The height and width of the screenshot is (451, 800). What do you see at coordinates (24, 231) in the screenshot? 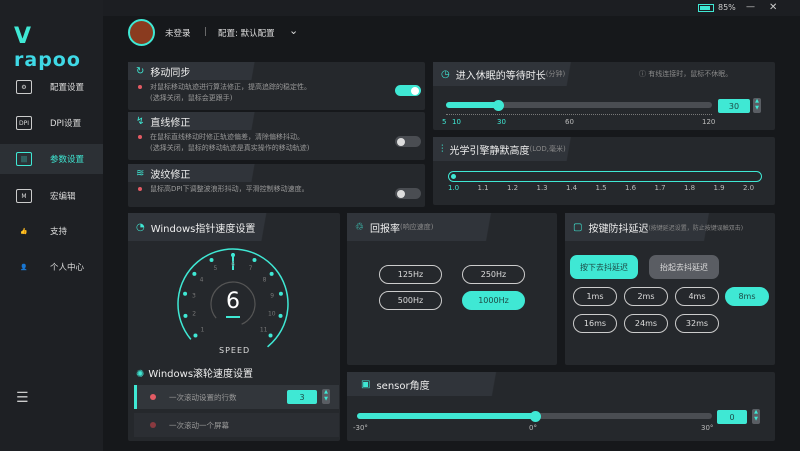
I see `thumbs-up-icon: 👍` at bounding box center [24, 231].